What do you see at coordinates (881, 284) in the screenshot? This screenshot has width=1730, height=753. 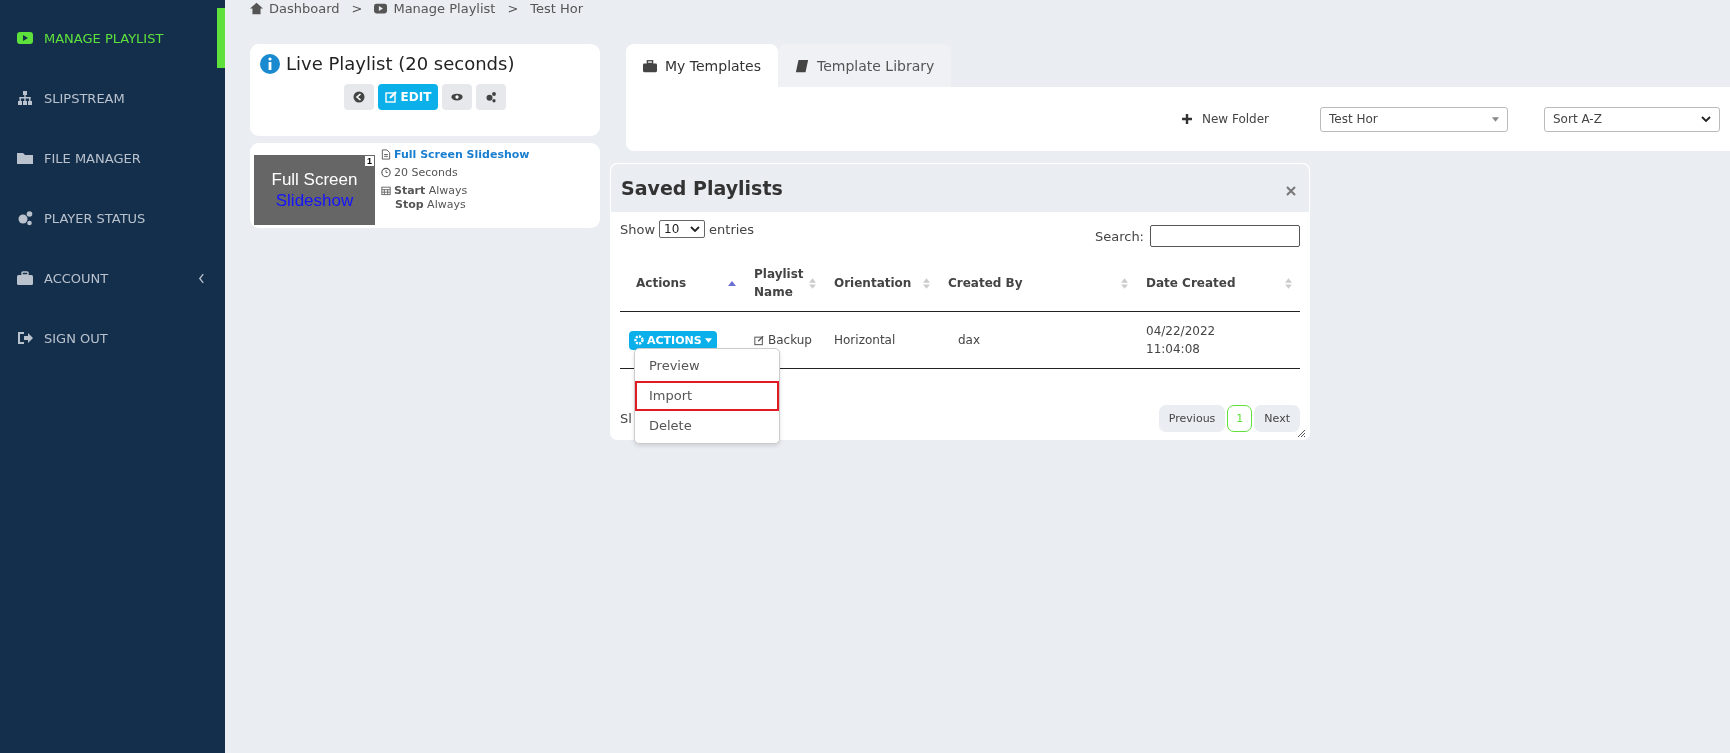 I see `column-header: Orientation` at bounding box center [881, 284].